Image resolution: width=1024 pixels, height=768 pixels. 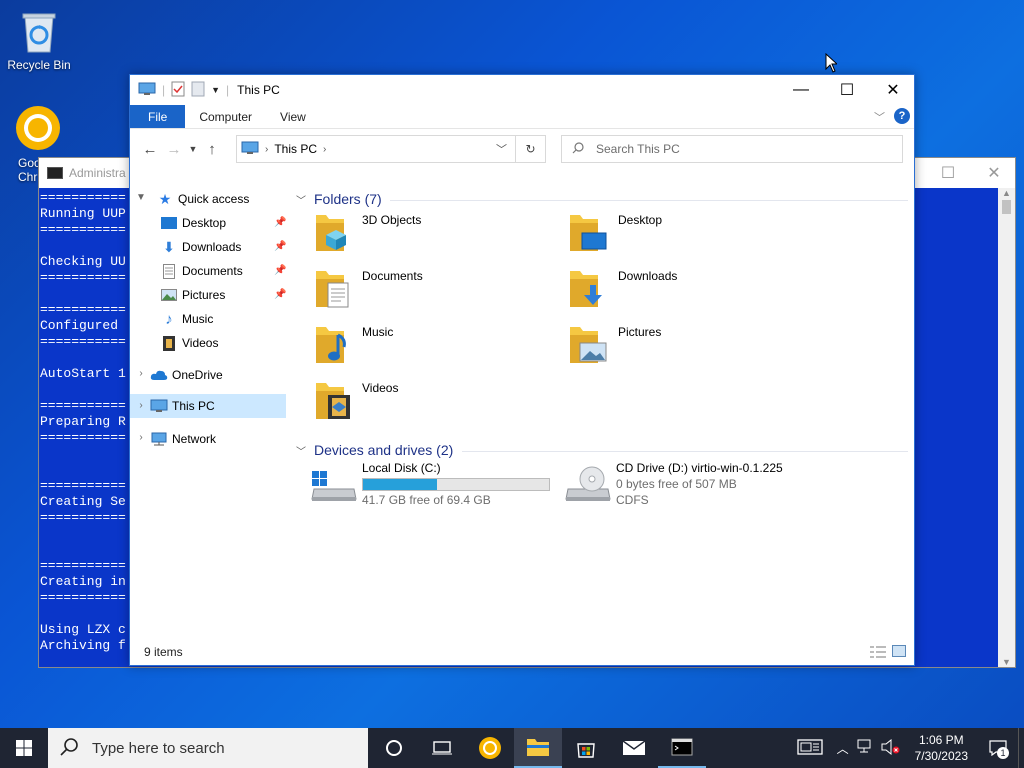 What do you see at coordinates (353, 344) in the screenshot?
I see `folder-music: Music` at bounding box center [353, 344].